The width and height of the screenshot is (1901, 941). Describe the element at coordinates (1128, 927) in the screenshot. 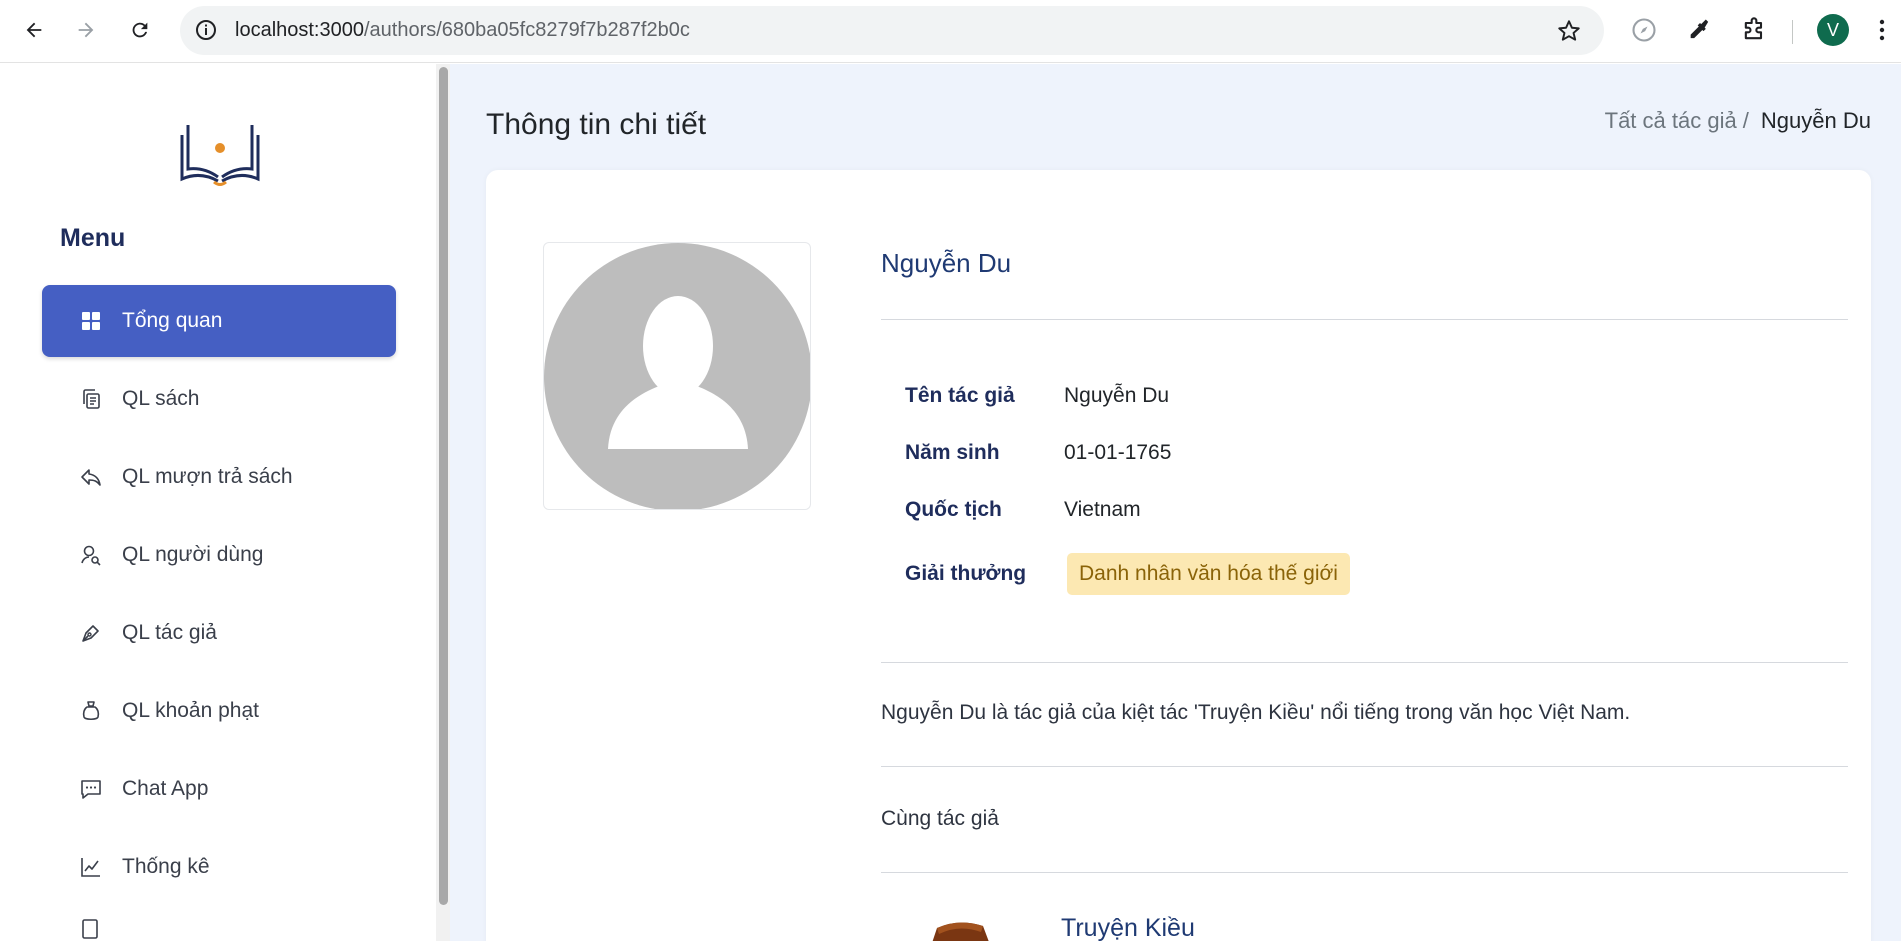

I see `book-title-link: Truyện Kiều` at that location.